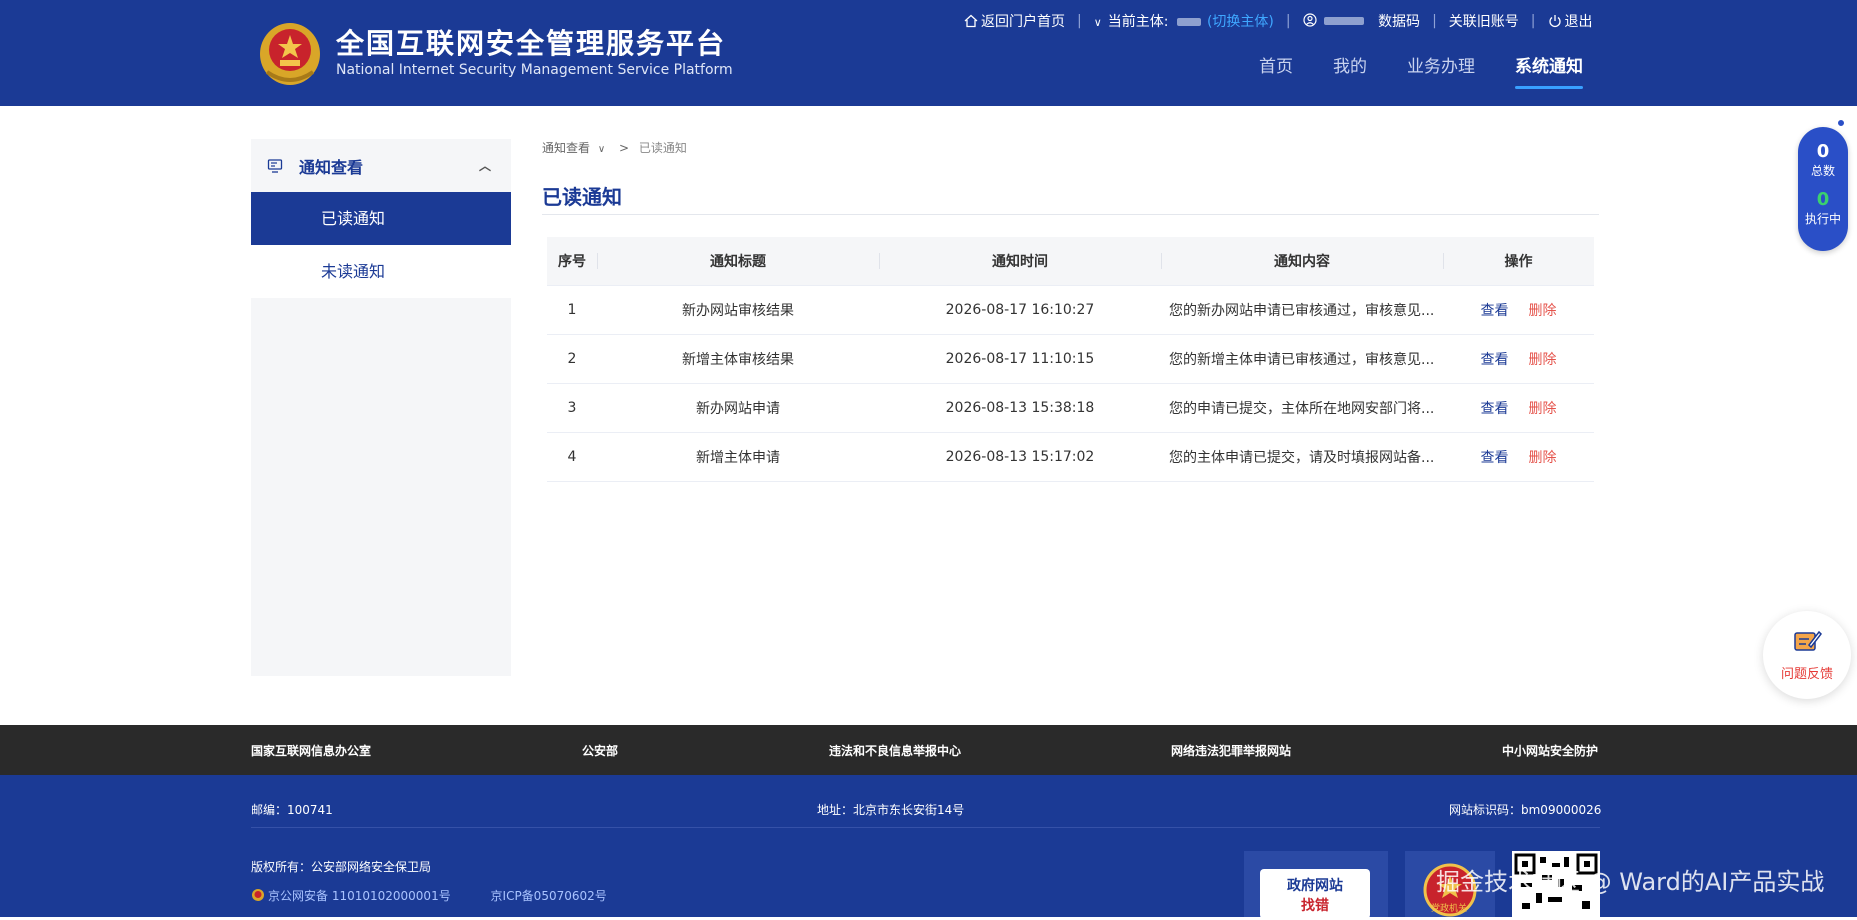 This screenshot has height=920, width=1857. I want to click on footer-link-cybercrime: 网络违法犯罪举报网站, so click(1231, 750).